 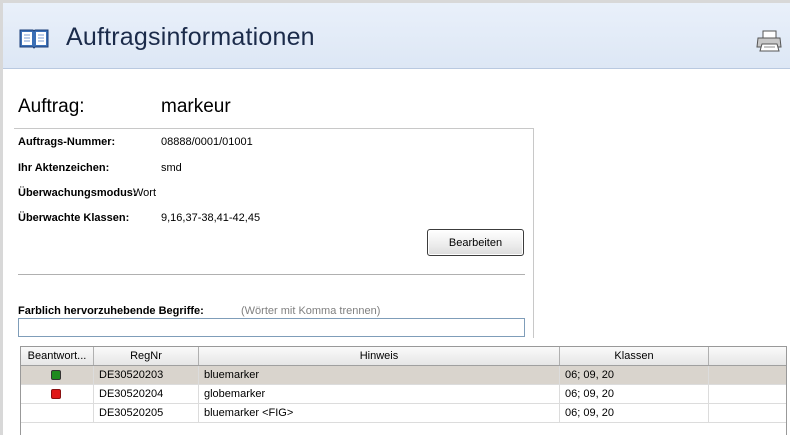 What do you see at coordinates (769, 41) in the screenshot?
I see `printer-icon` at bounding box center [769, 41].